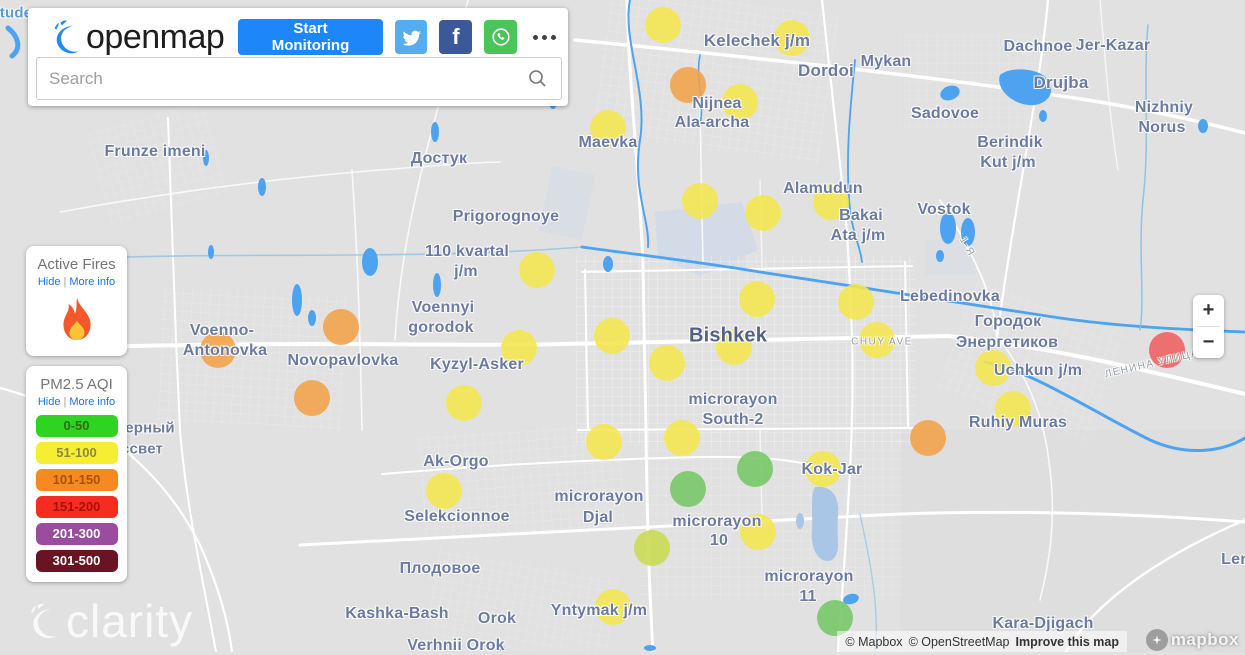 The width and height of the screenshot is (1245, 655). What do you see at coordinates (1156, 640) in the screenshot?
I see `mapbox-logo-icon` at bounding box center [1156, 640].